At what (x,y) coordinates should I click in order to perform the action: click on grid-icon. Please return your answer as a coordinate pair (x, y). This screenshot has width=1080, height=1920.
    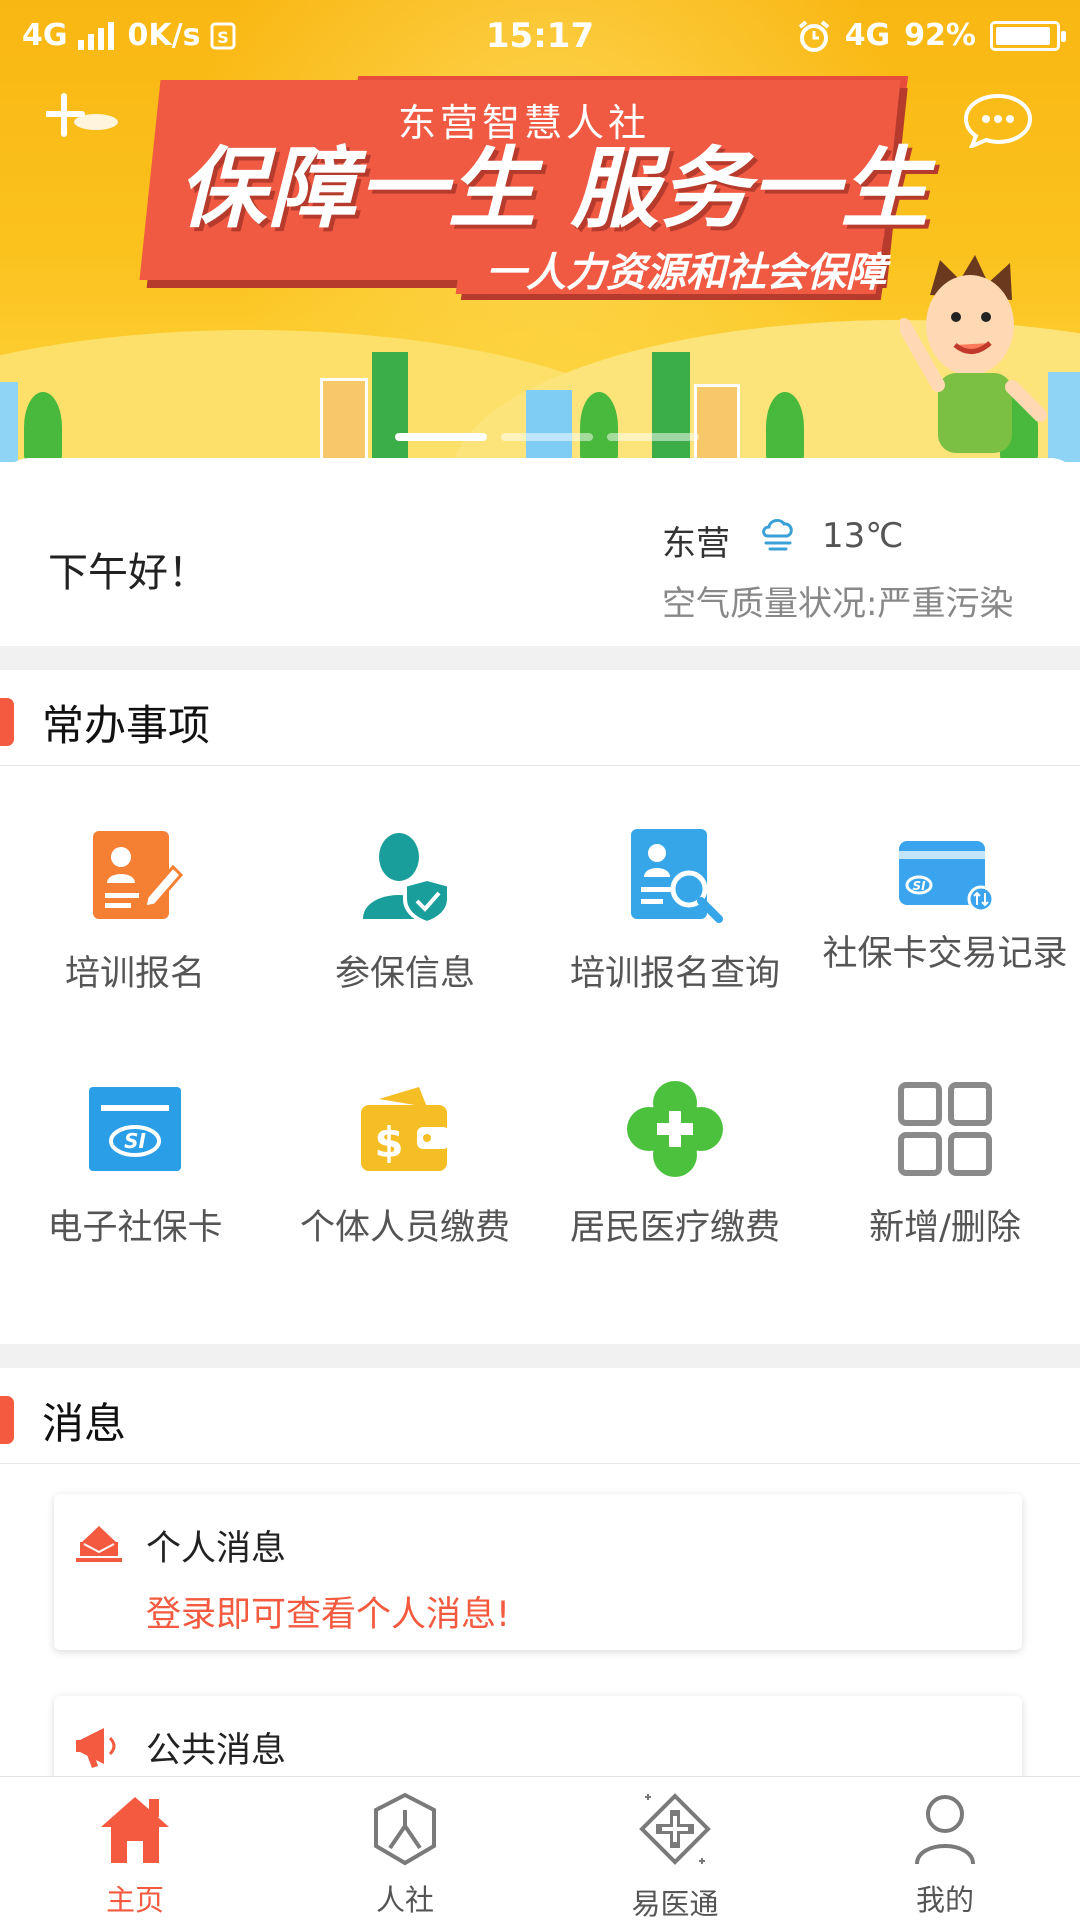
    Looking at the image, I should click on (945, 1129).